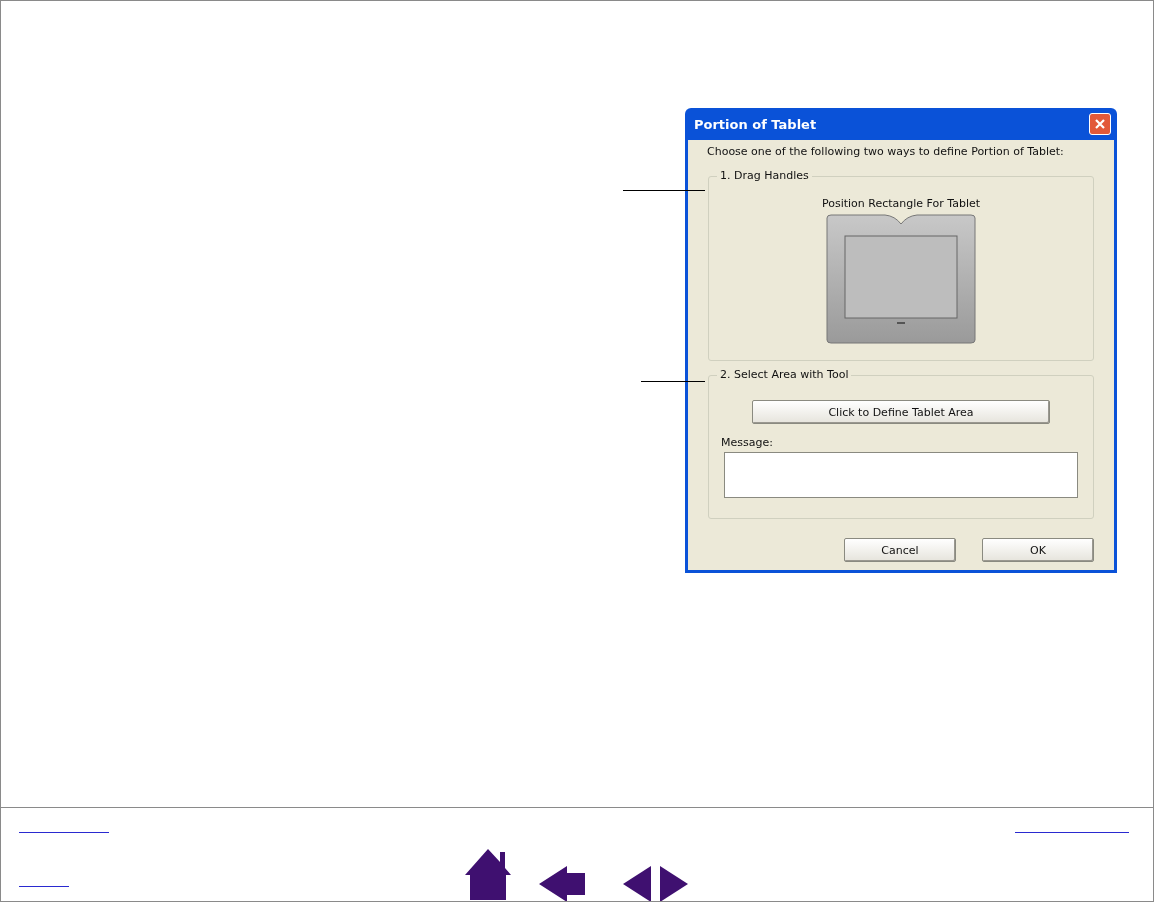 The height and width of the screenshot is (902, 1154). Describe the element at coordinates (901, 203) in the screenshot. I see `image-caption: Position Rectangle For Tablet` at that location.